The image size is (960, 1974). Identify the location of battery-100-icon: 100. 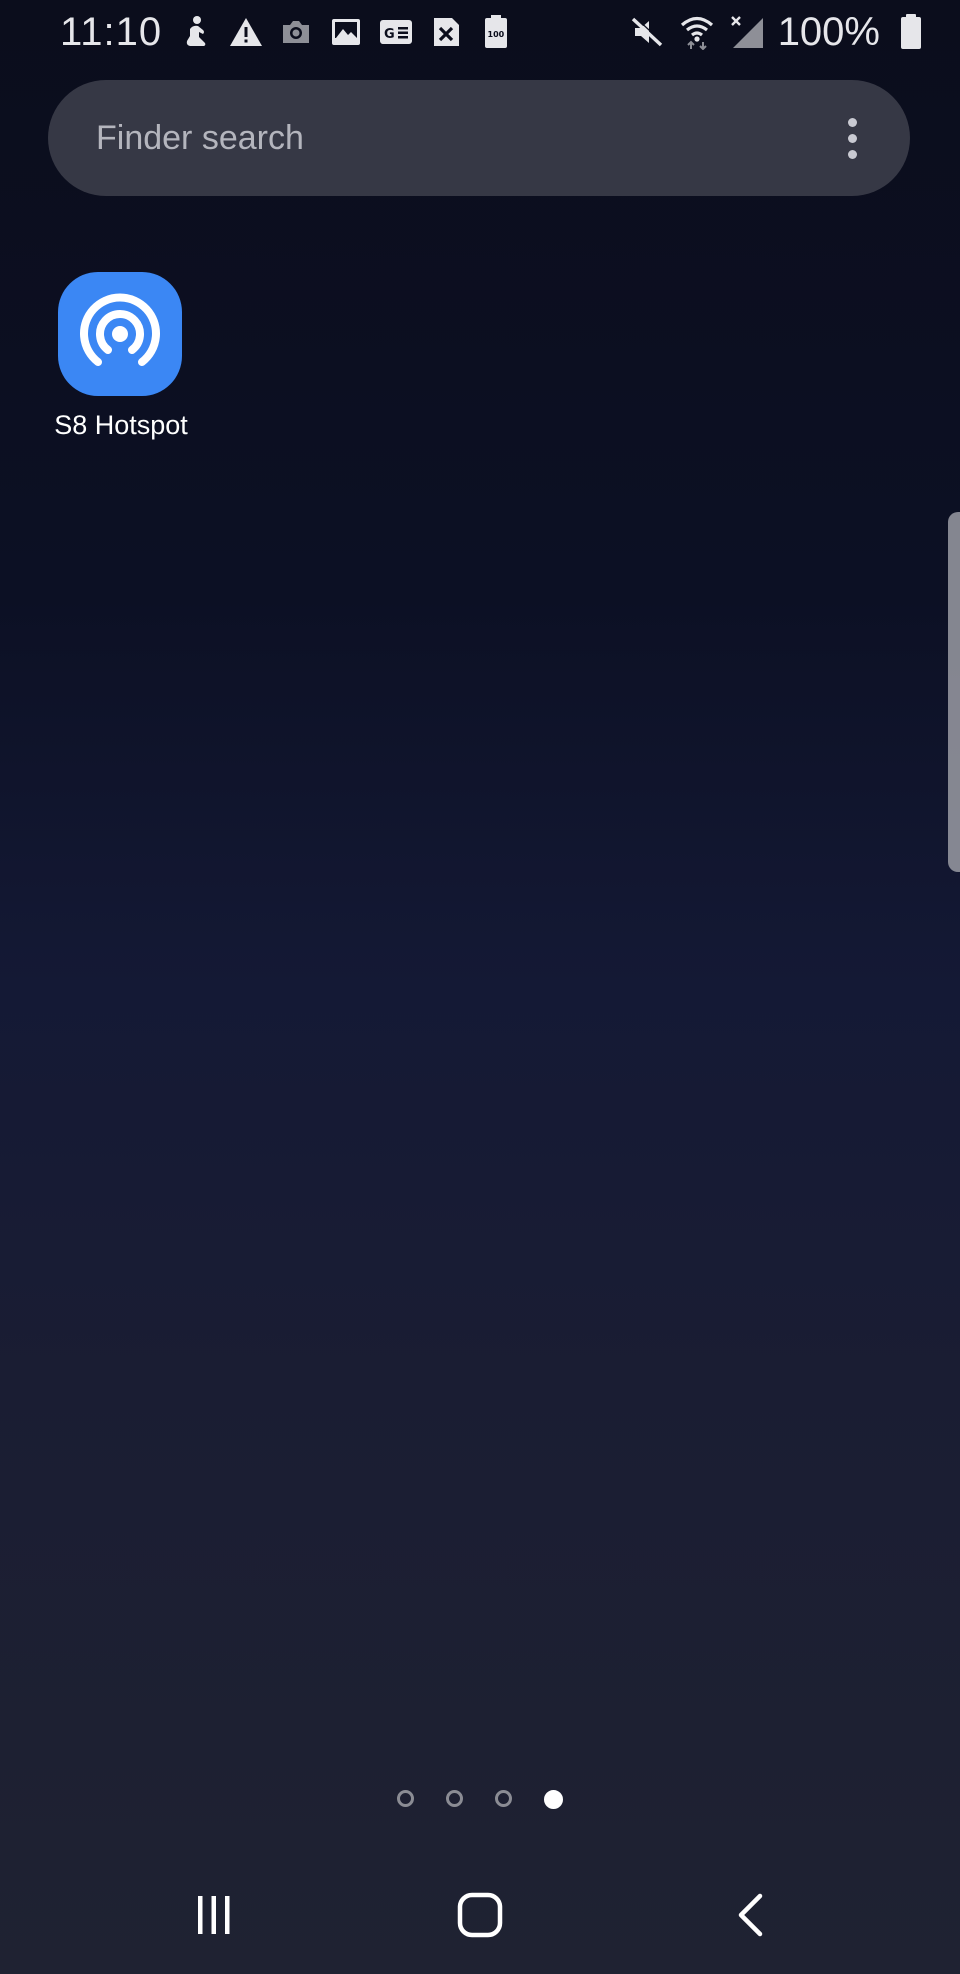
(496, 32).